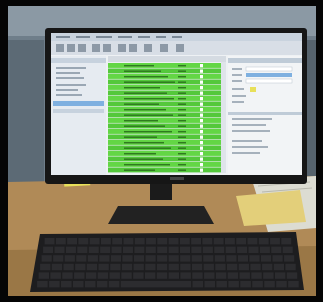 The width and height of the screenshot is (323, 302). I want to click on space-bar, so click(156, 284).